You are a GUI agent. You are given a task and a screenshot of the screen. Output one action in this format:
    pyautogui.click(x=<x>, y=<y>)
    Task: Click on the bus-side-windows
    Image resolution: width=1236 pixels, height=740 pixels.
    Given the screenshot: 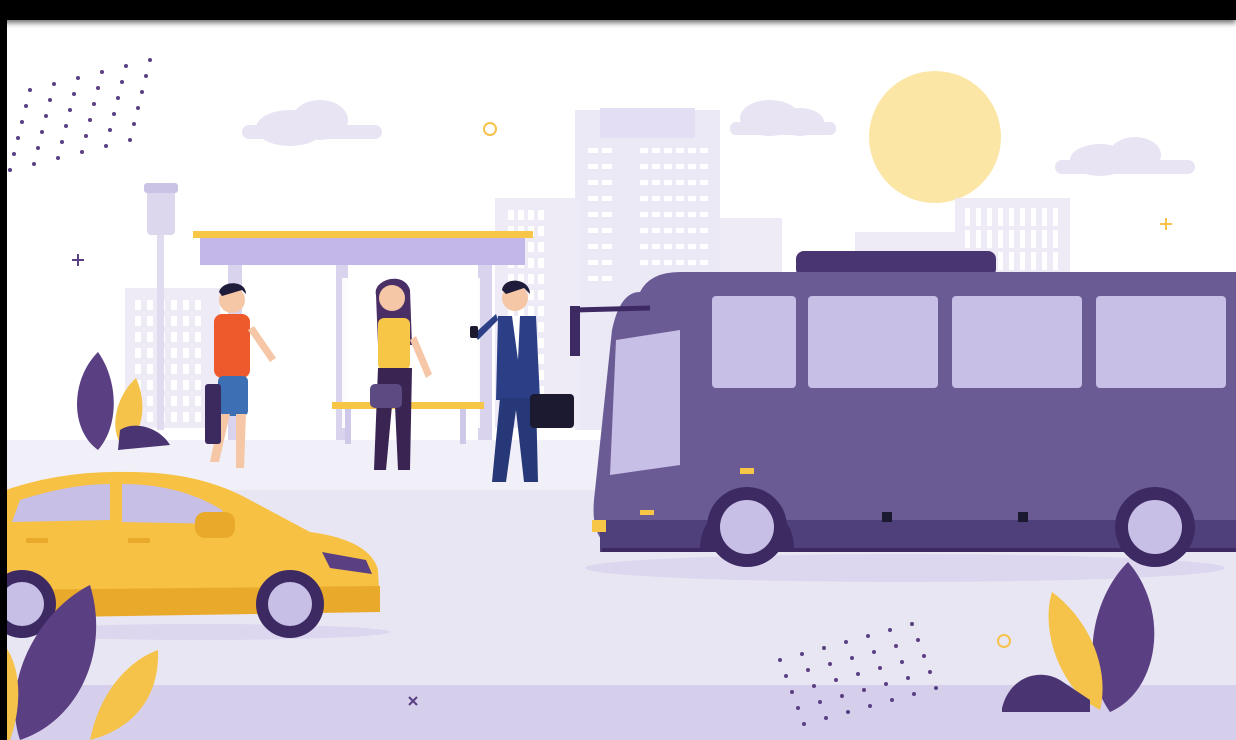 What is the action you would take?
    pyautogui.click(x=969, y=342)
    